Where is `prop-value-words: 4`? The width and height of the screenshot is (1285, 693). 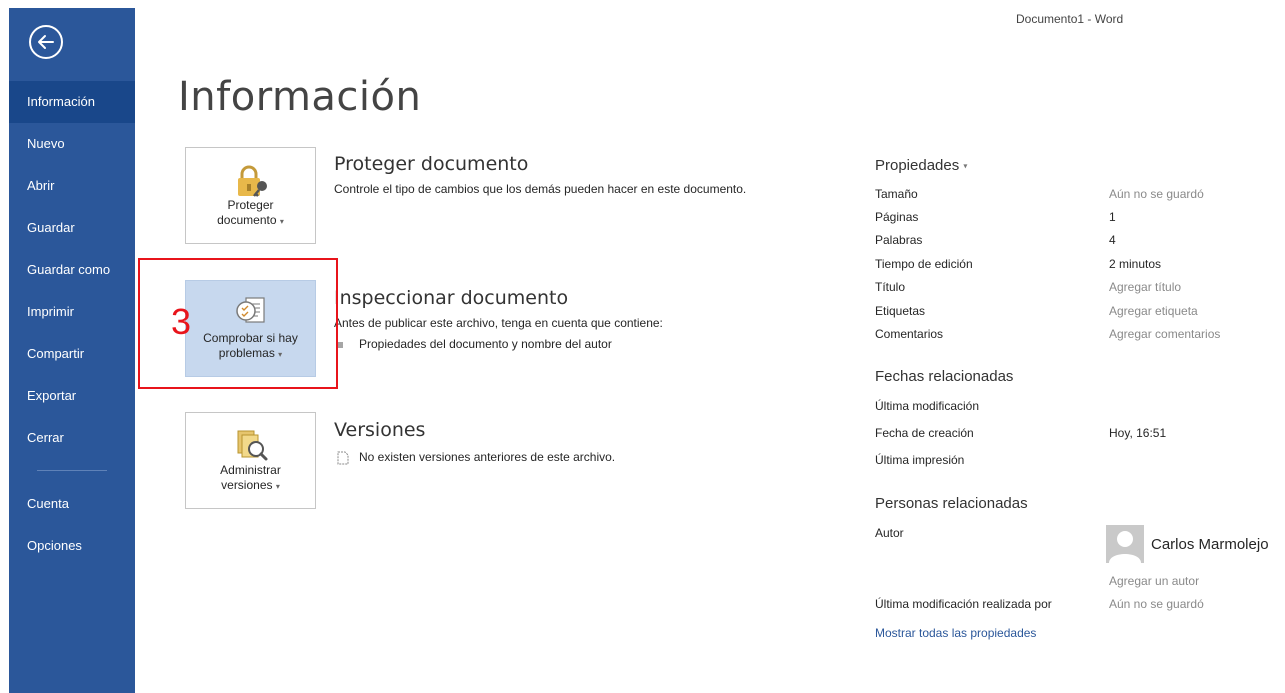
prop-value-words: 4 is located at coordinates (1112, 240).